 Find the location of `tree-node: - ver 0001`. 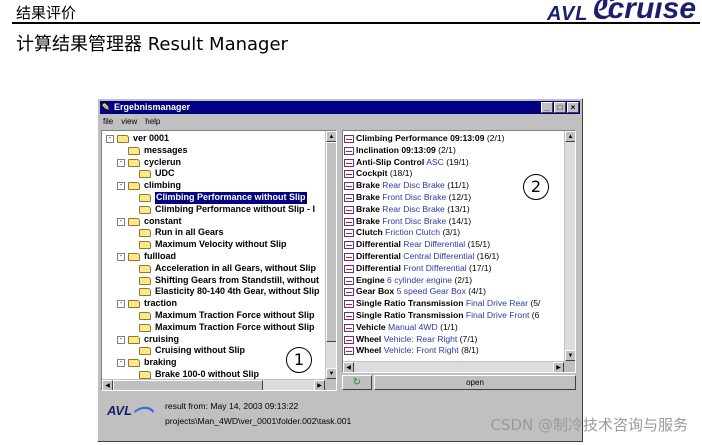

tree-node: - ver 0001 is located at coordinates (213, 139).